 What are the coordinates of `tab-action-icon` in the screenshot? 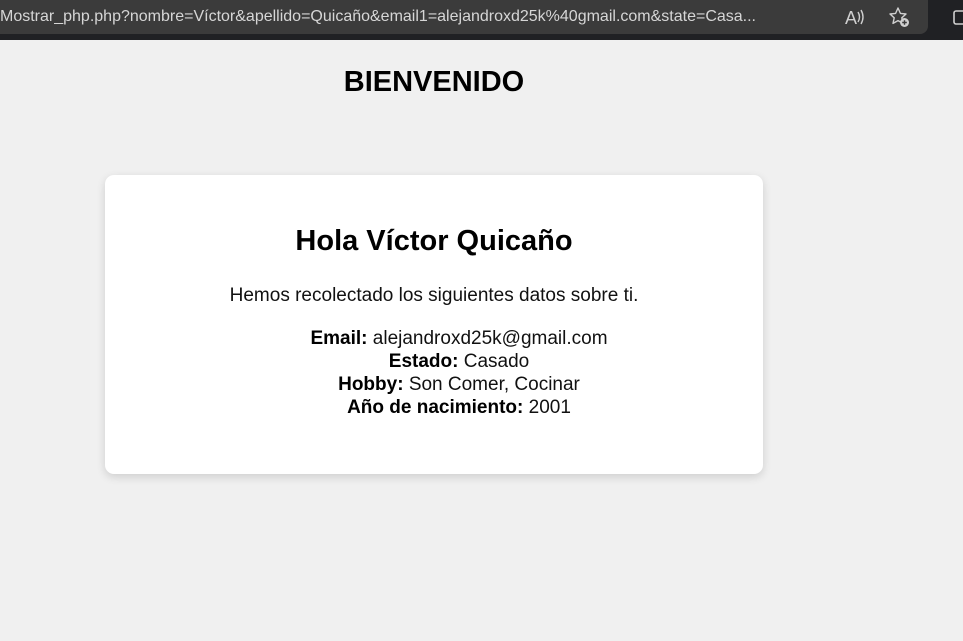 It's located at (955, 17).